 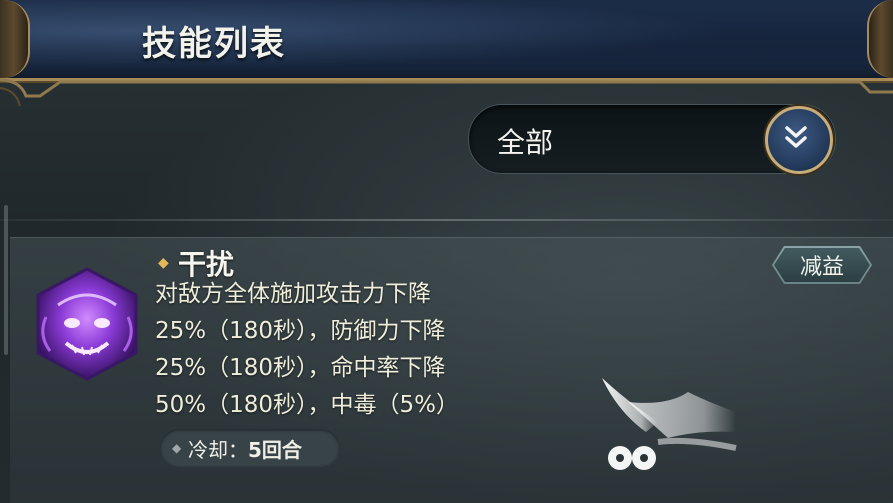 What do you see at coordinates (669, 424) in the screenshot?
I see `game-watermark-logo` at bounding box center [669, 424].